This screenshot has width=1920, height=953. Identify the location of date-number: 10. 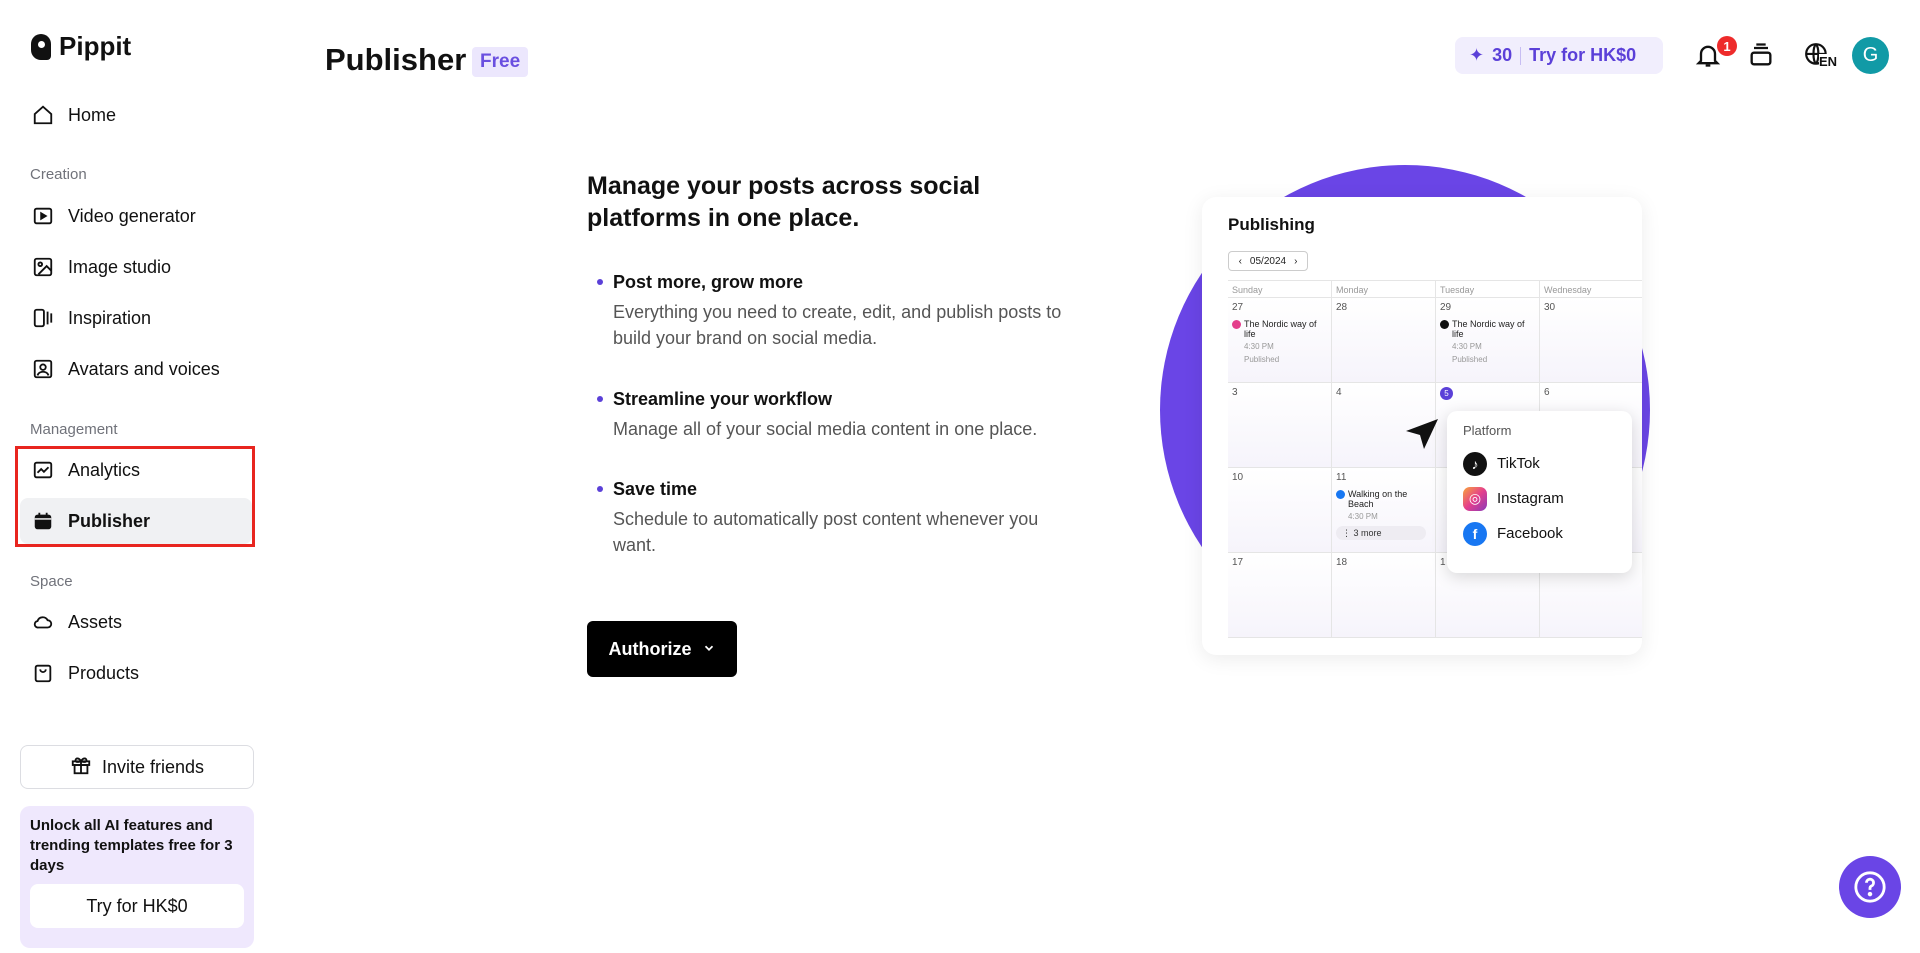
(1238, 477).